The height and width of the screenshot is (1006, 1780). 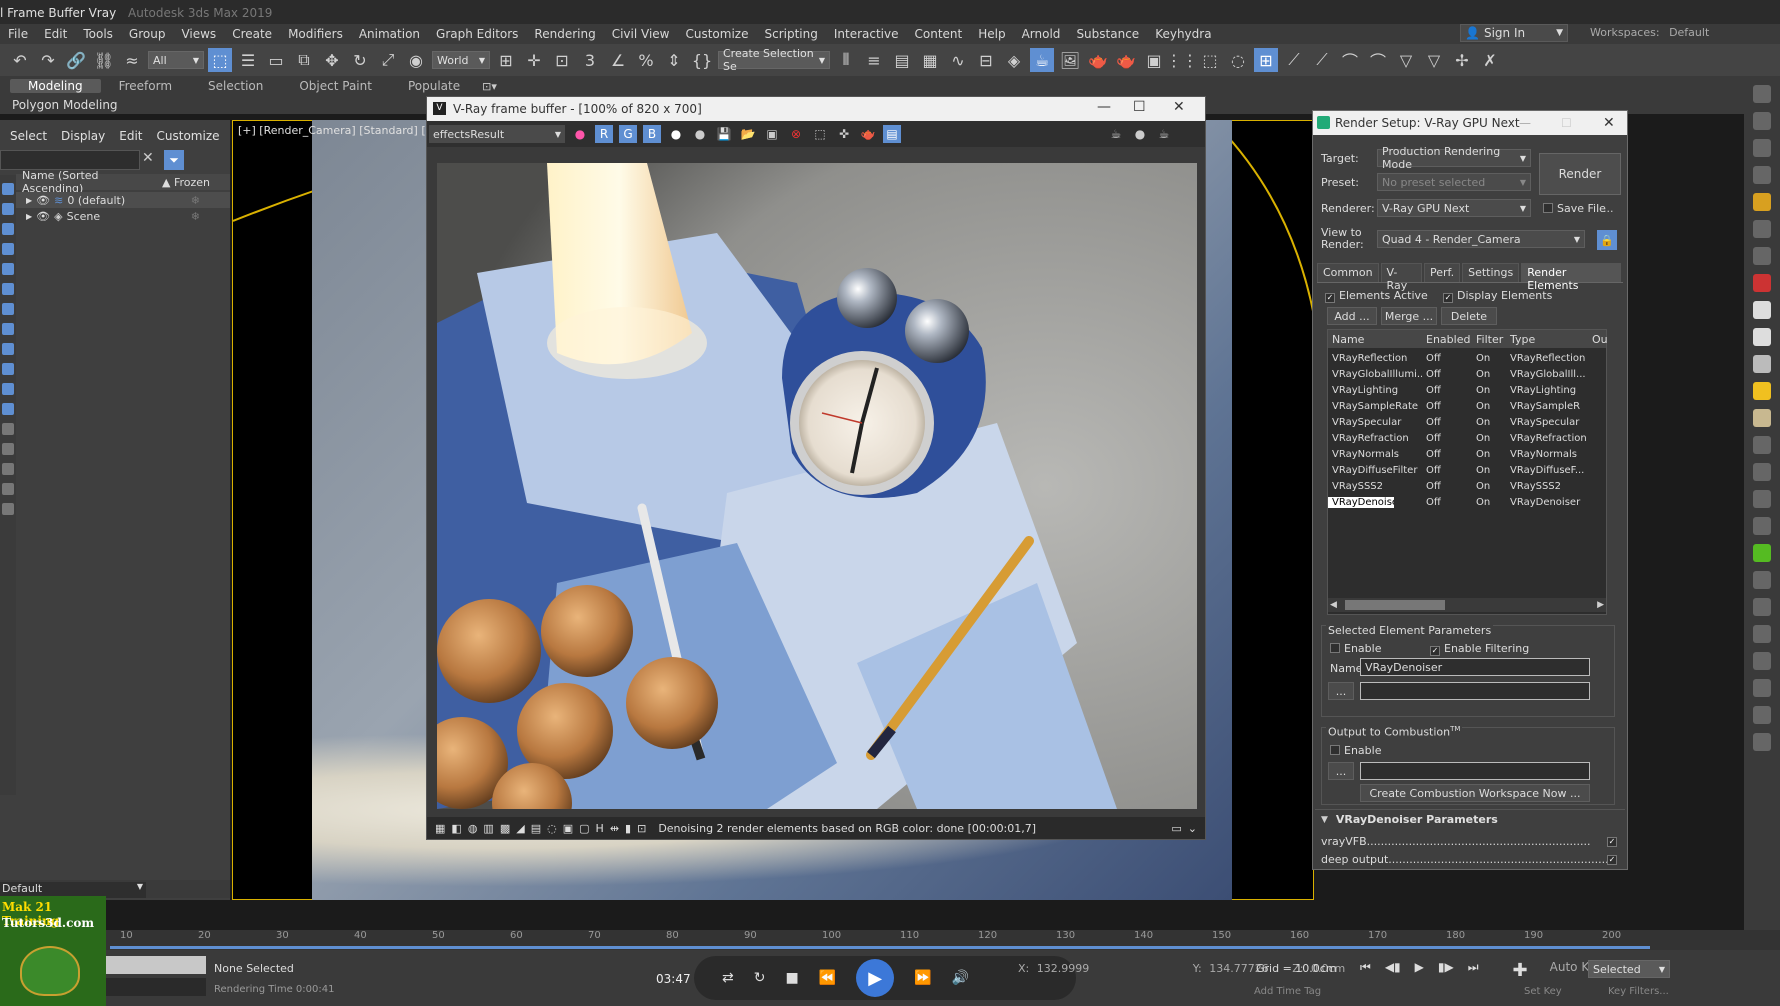 What do you see at coordinates (123, 182) in the screenshot?
I see `scene-explorer-header: Name (Sorted Ascending) ▲ Frozen` at bounding box center [123, 182].